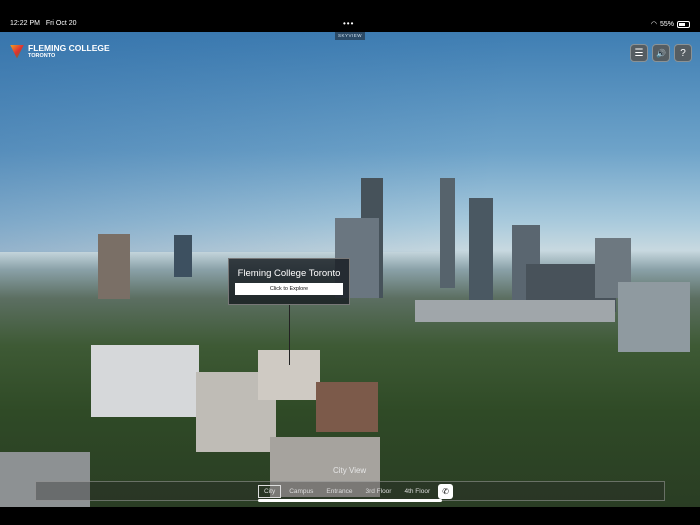  I want to click on hotspot-title: Fleming College Toronto, so click(289, 273).